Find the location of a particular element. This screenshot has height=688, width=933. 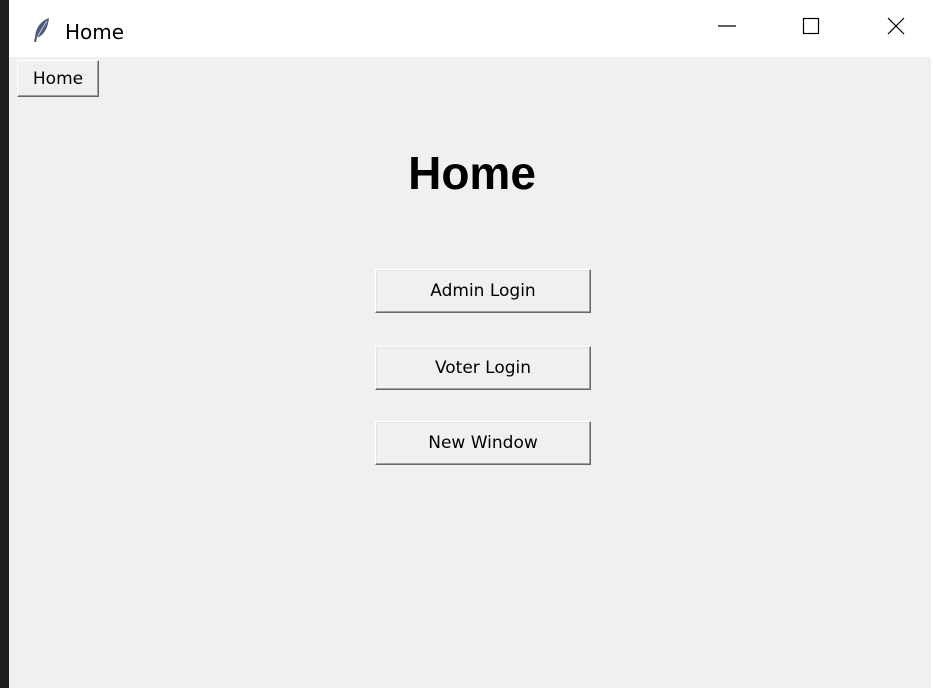

home-menu-button: Home is located at coordinates (58, 78).